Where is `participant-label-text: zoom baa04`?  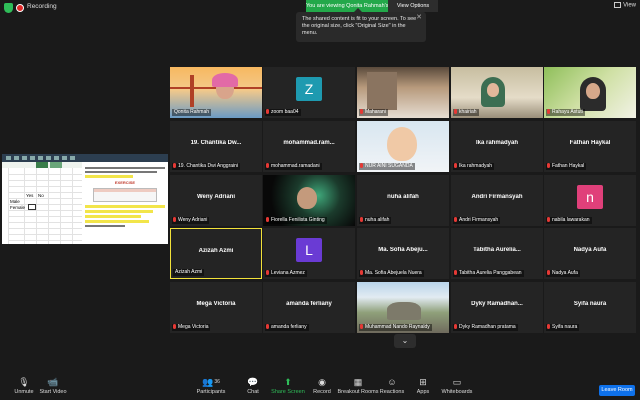 participant-label-text: zoom baa04 is located at coordinates (285, 112).